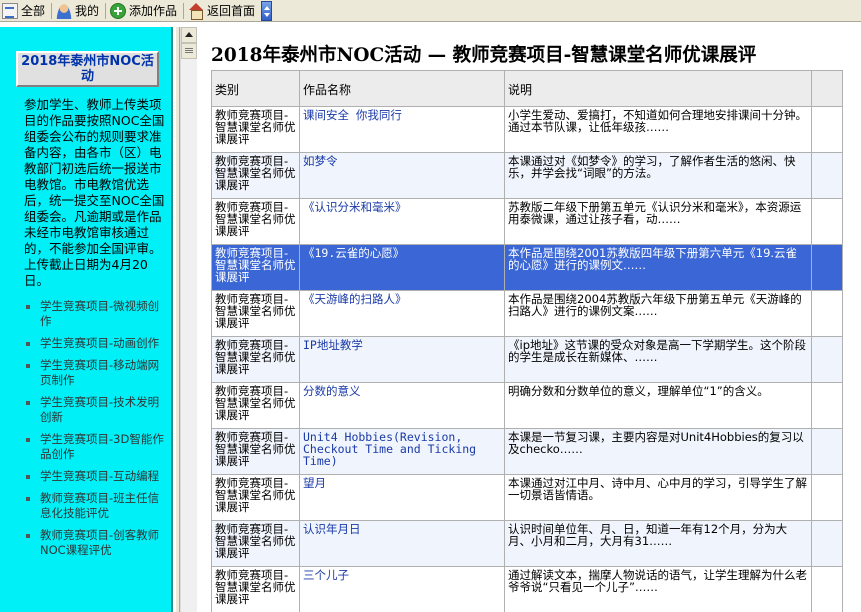  Describe the element at coordinates (95, 410) in the screenshot. I see `sidebar-link: 学生竞赛项目-技术发明创新` at that location.